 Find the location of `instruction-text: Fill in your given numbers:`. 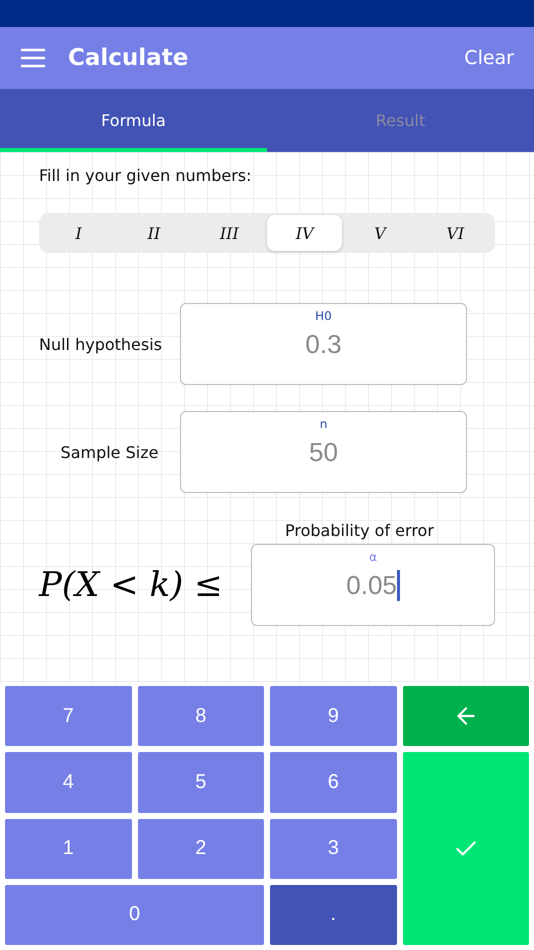

instruction-text: Fill in your given numbers: is located at coordinates (146, 175).